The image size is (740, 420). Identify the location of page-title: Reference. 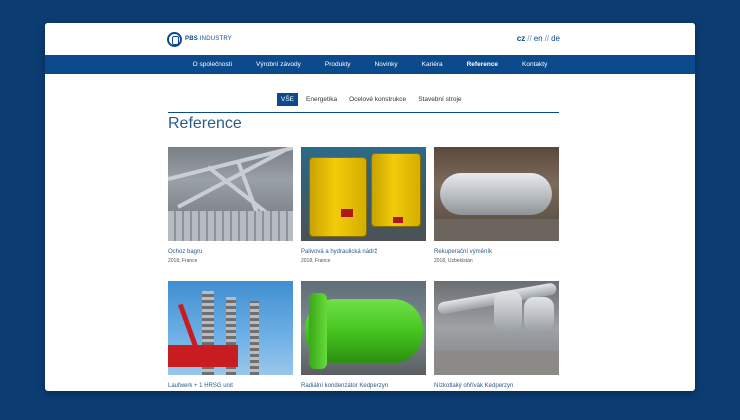
(205, 123).